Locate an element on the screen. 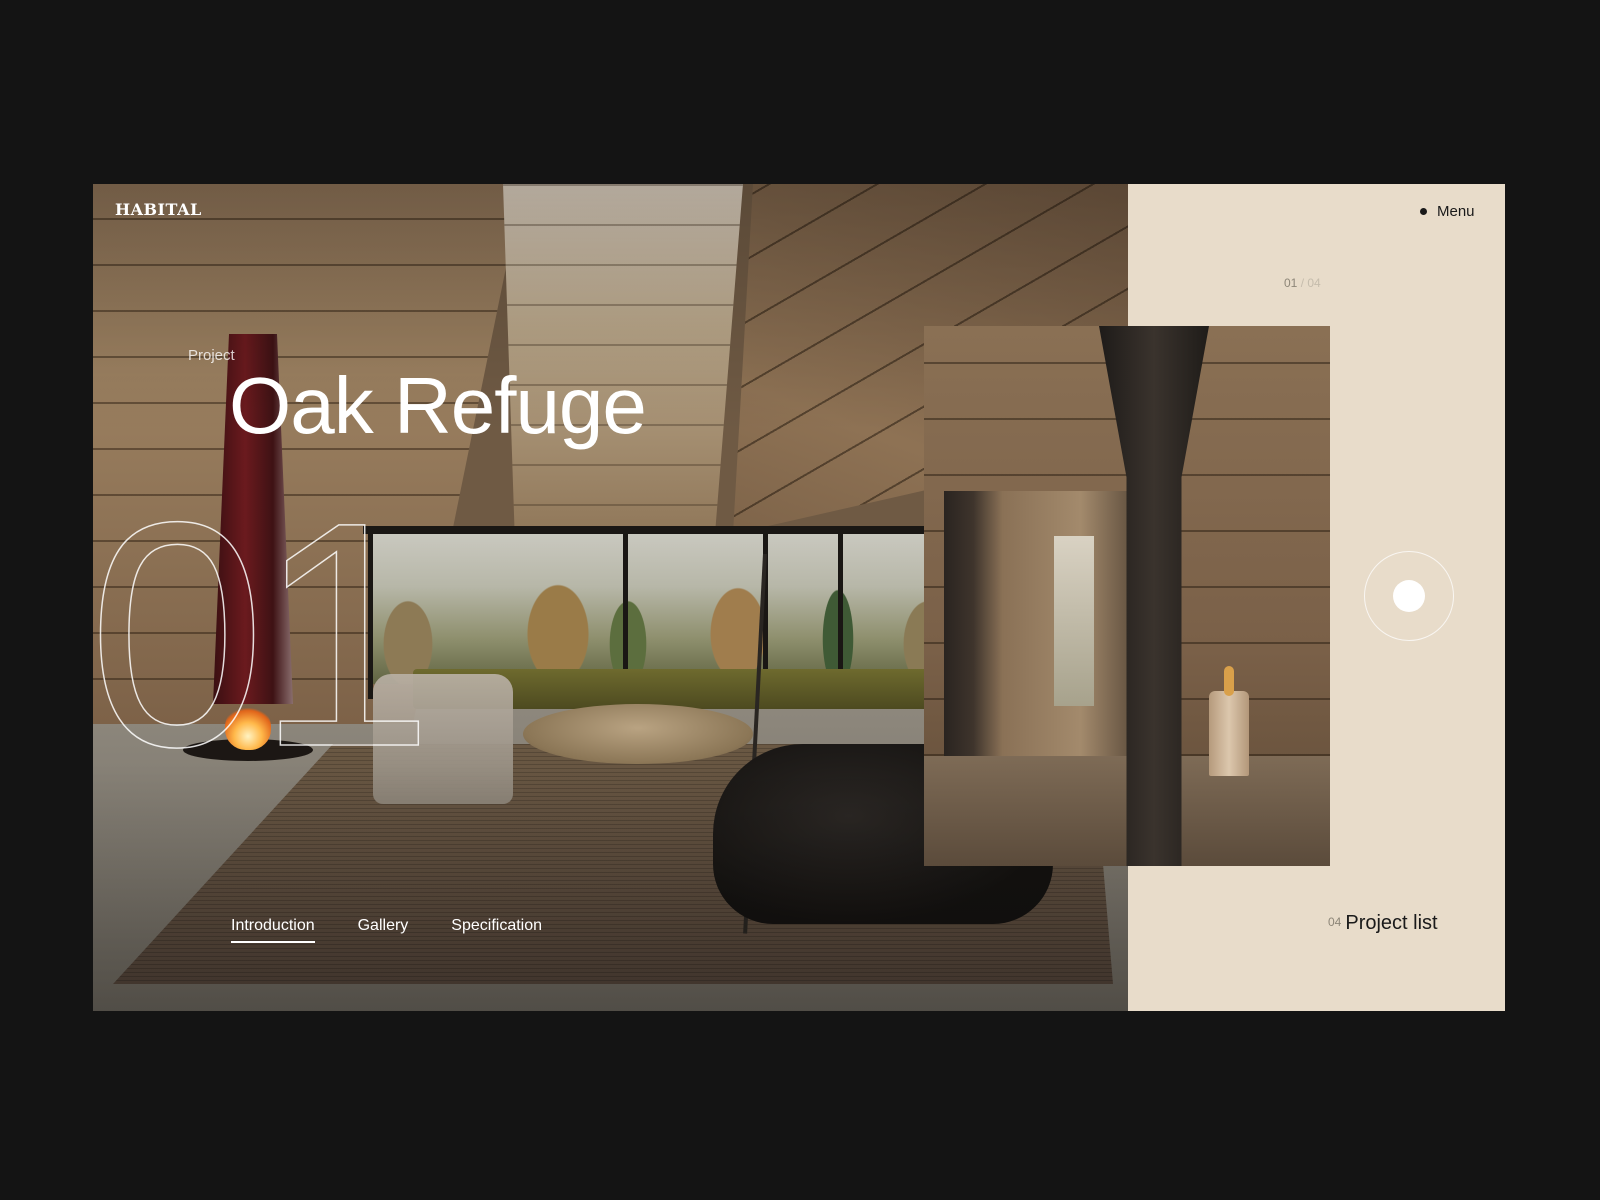  next-slide-preview is located at coordinates (1127, 596).